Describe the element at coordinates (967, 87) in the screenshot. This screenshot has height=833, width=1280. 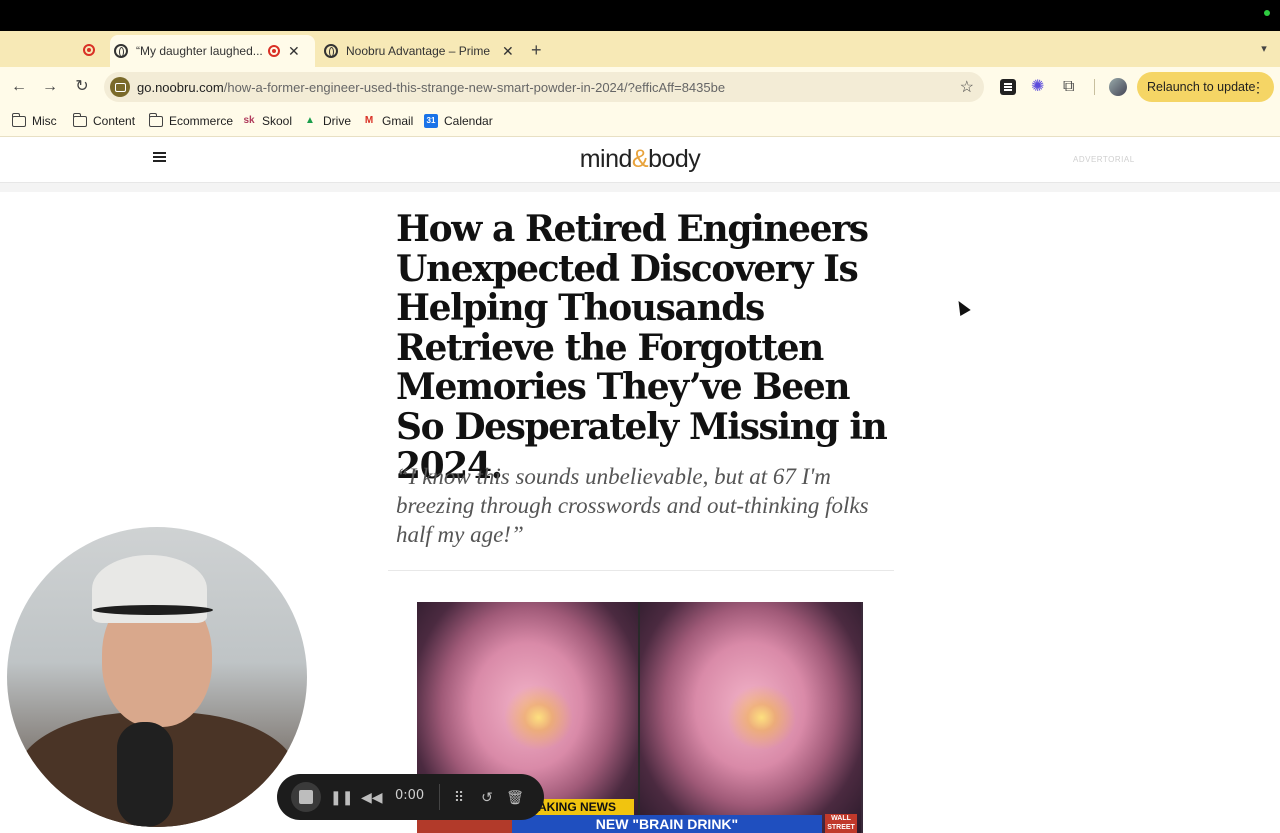
I see `bookmark-star-icon: ☆` at that location.